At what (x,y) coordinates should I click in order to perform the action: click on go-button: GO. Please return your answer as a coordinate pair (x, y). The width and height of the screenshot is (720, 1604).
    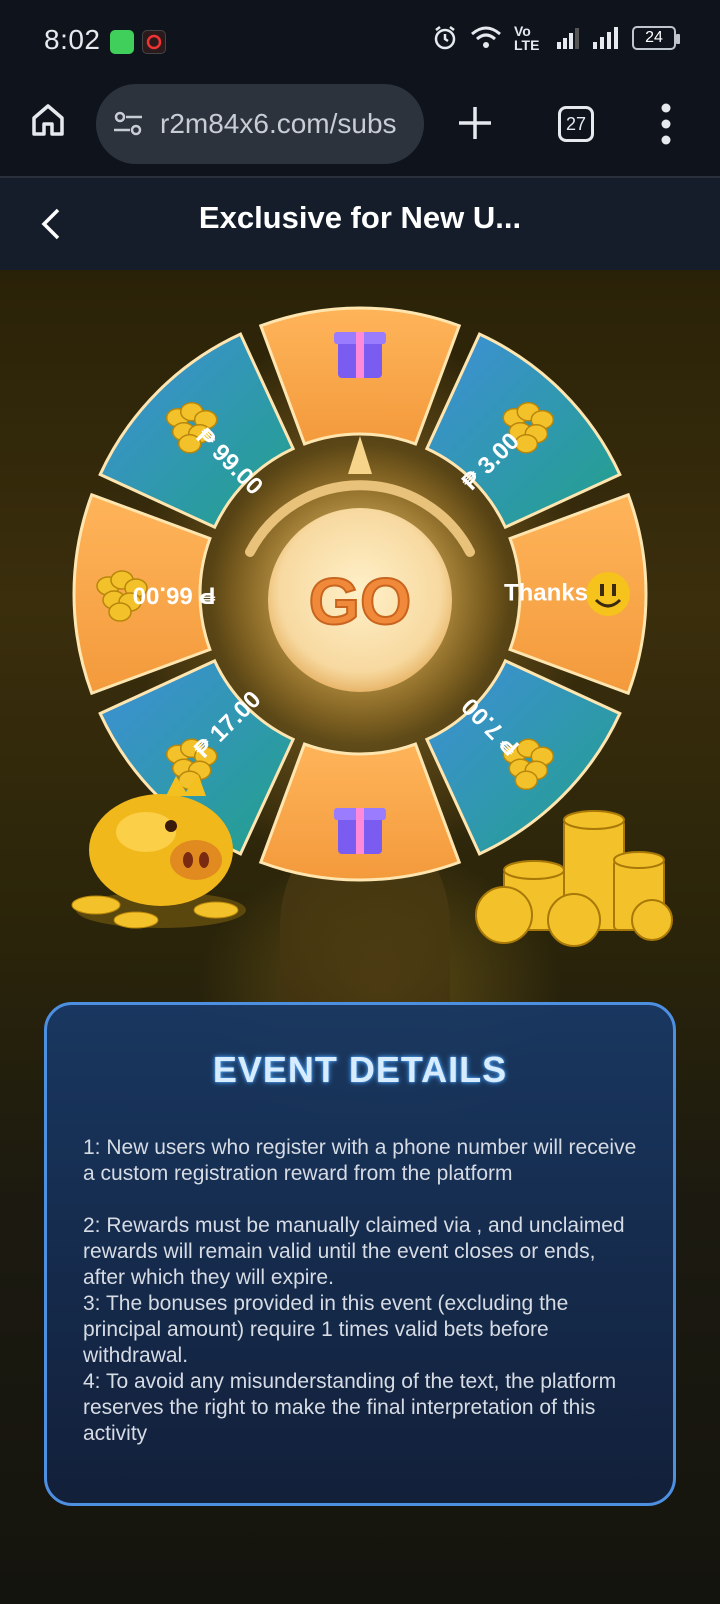
    Looking at the image, I should click on (360, 600).